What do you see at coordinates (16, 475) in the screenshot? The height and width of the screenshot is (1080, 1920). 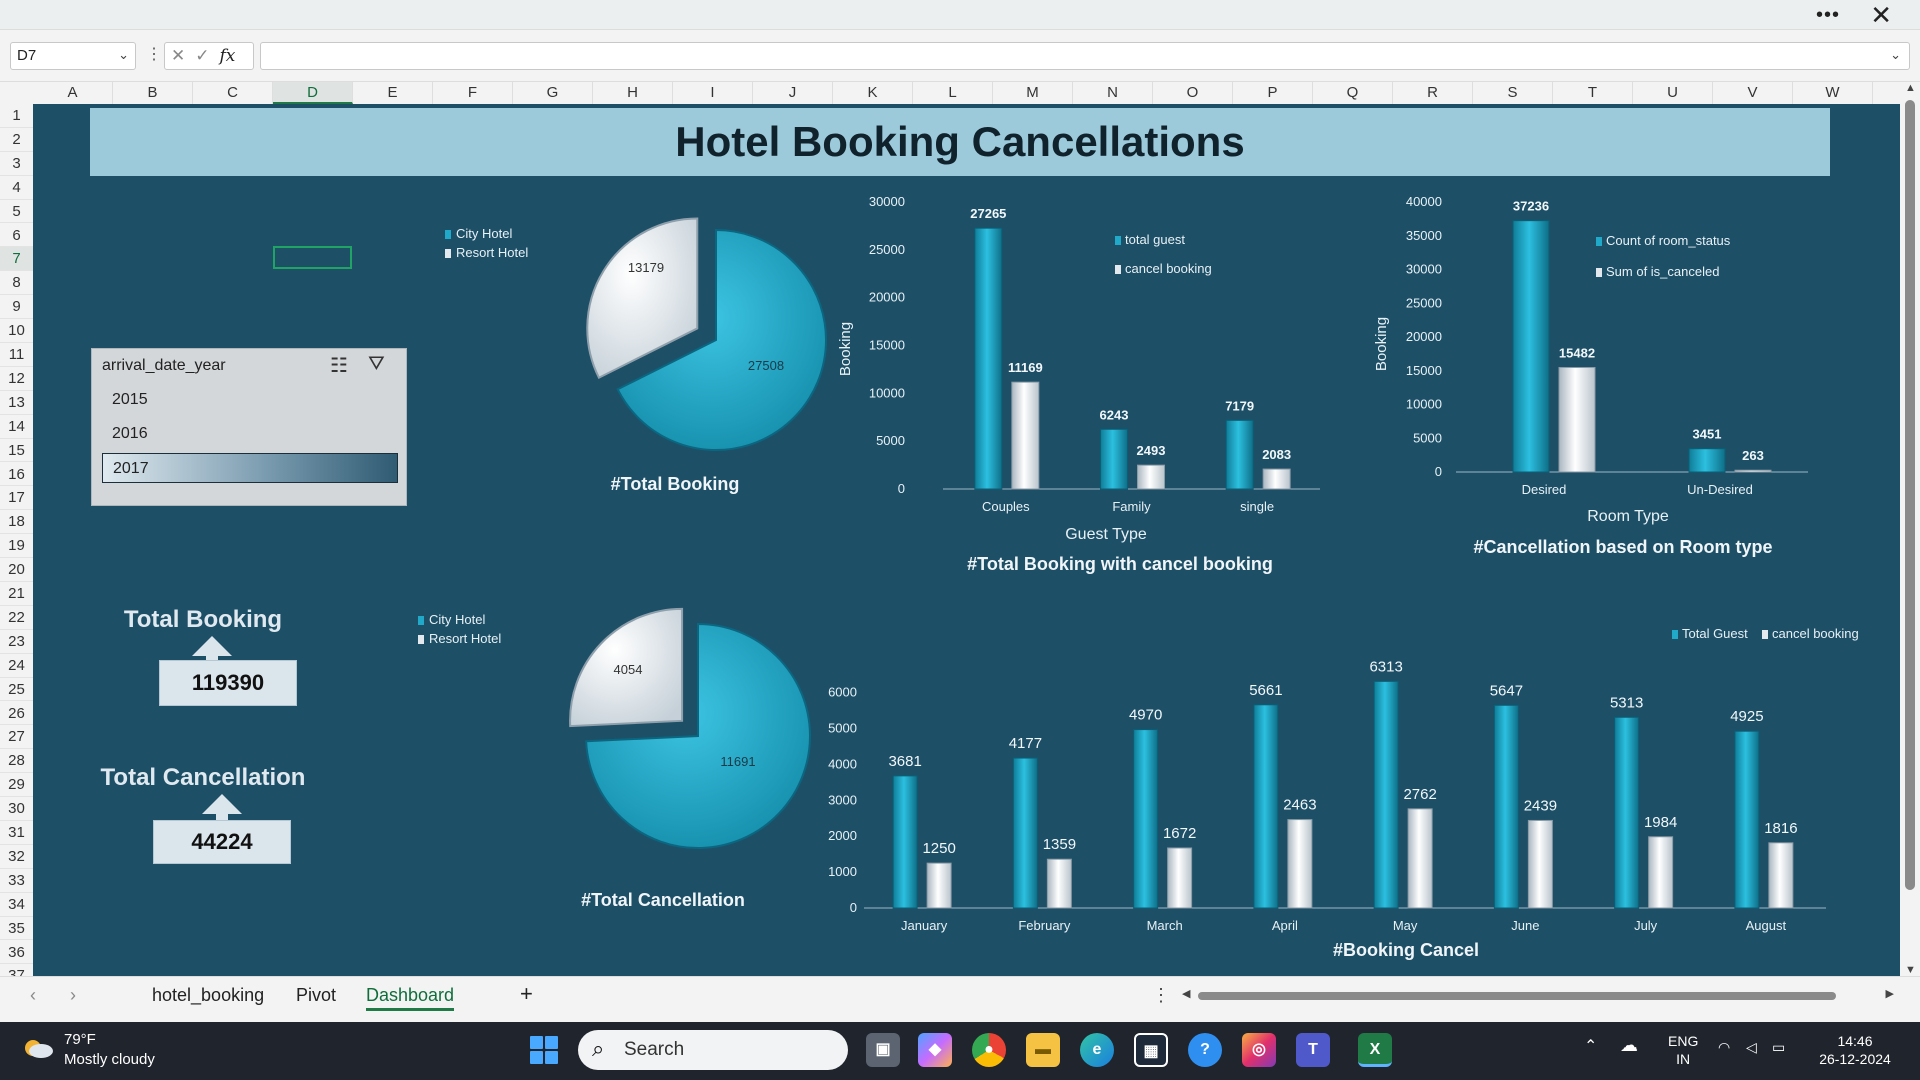 I see `row-header-16: 16` at bounding box center [16, 475].